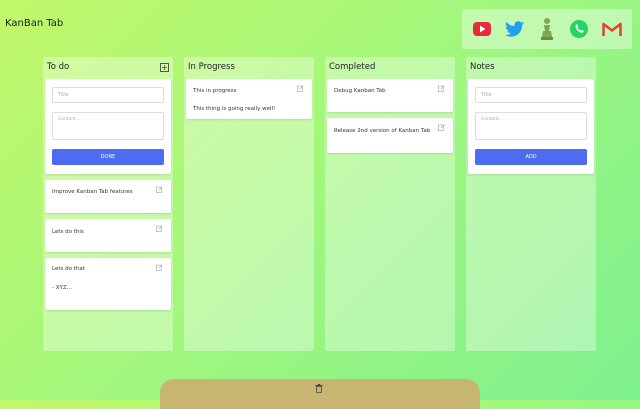 The height and width of the screenshot is (409, 640). Describe the element at coordinates (108, 157) in the screenshot. I see `done-button: DONE` at that location.